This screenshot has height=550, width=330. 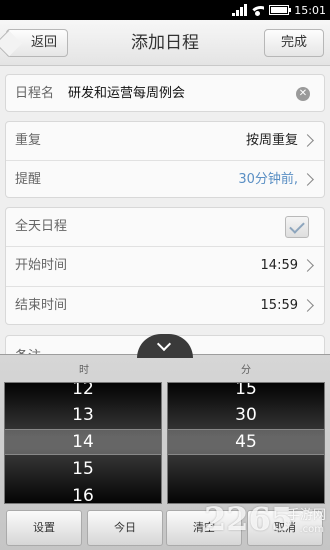 What do you see at coordinates (165, 43) in the screenshot?
I see `header: 返回 添加日程 完成` at bounding box center [165, 43].